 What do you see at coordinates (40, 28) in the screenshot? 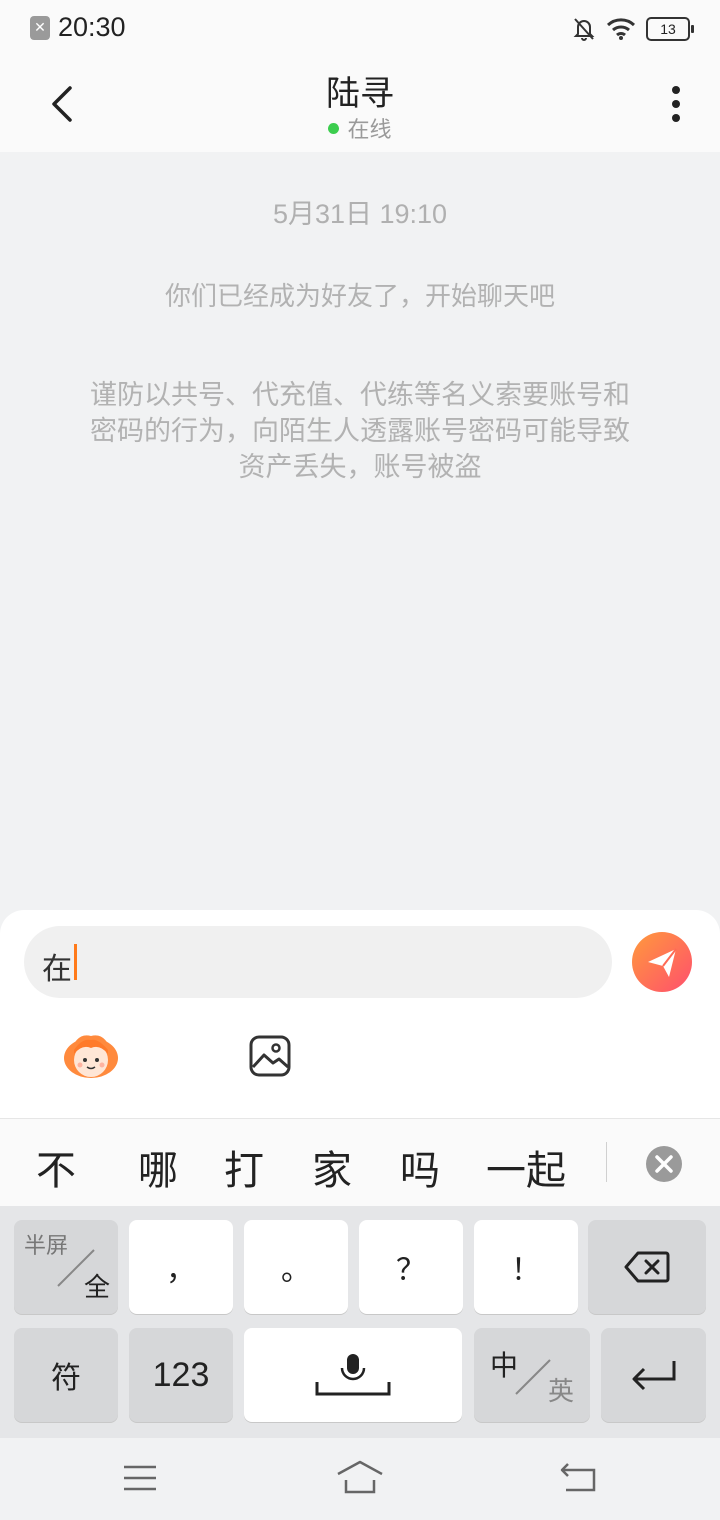
I see `notification-icon: ✕` at bounding box center [40, 28].